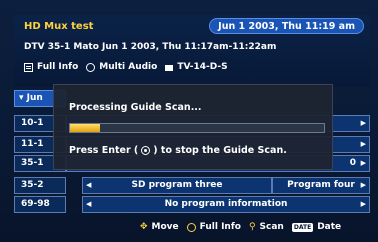  What do you see at coordinates (329, 227) in the screenshot?
I see `date-hint: Date` at bounding box center [329, 227].